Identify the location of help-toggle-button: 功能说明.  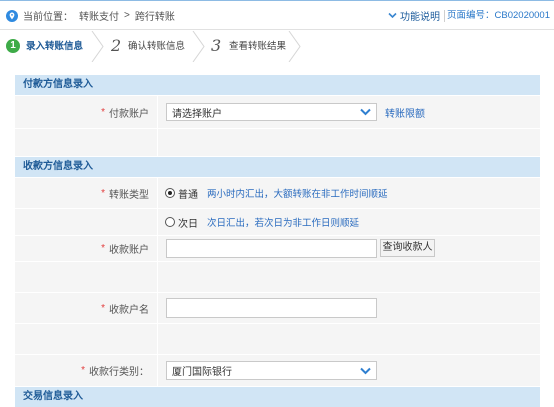
(414, 16).